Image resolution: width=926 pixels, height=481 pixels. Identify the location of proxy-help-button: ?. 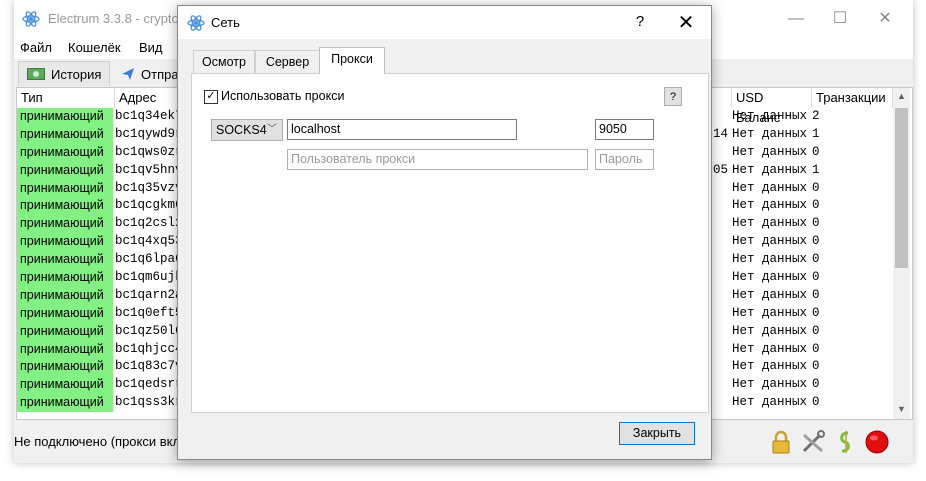
(673, 96).